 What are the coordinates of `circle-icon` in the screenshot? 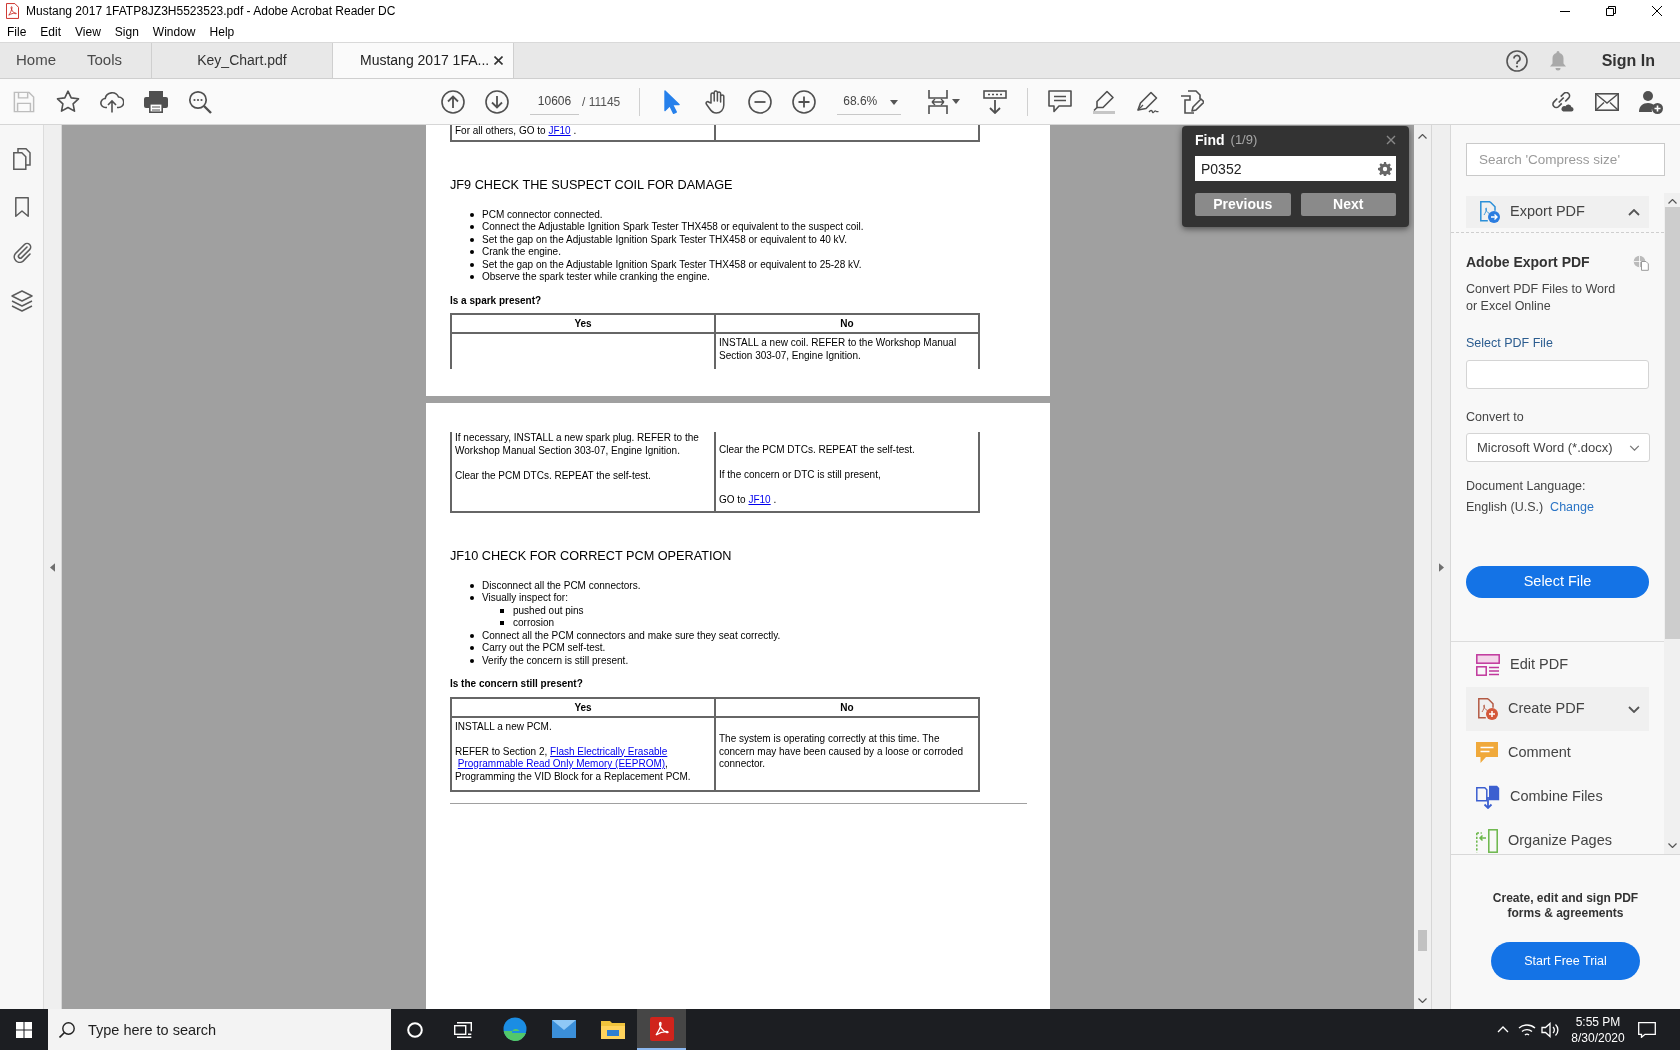 It's located at (415, 1029).